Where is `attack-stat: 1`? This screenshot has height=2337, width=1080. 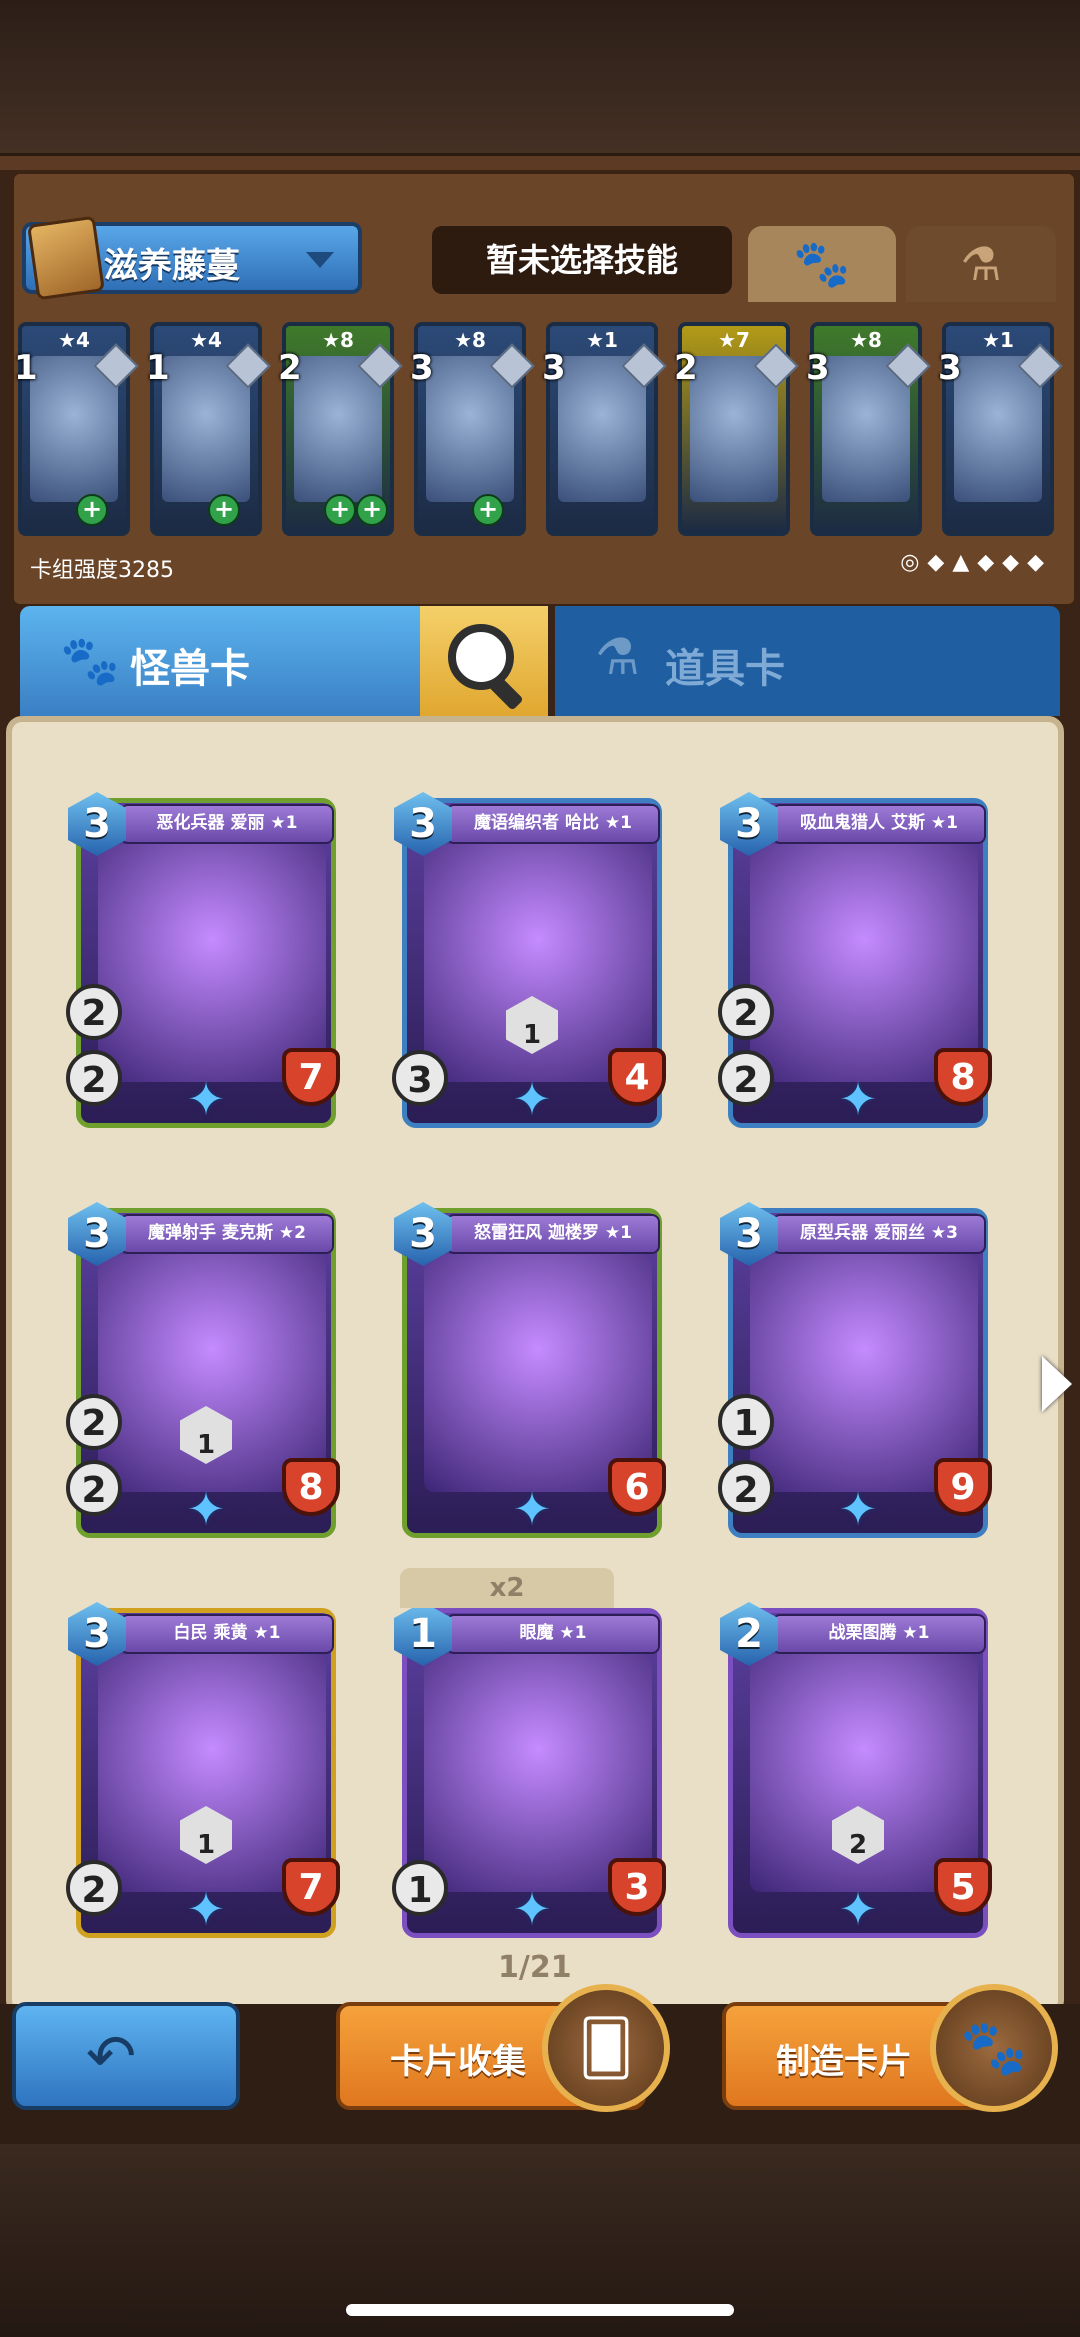 attack-stat: 1 is located at coordinates (420, 1888).